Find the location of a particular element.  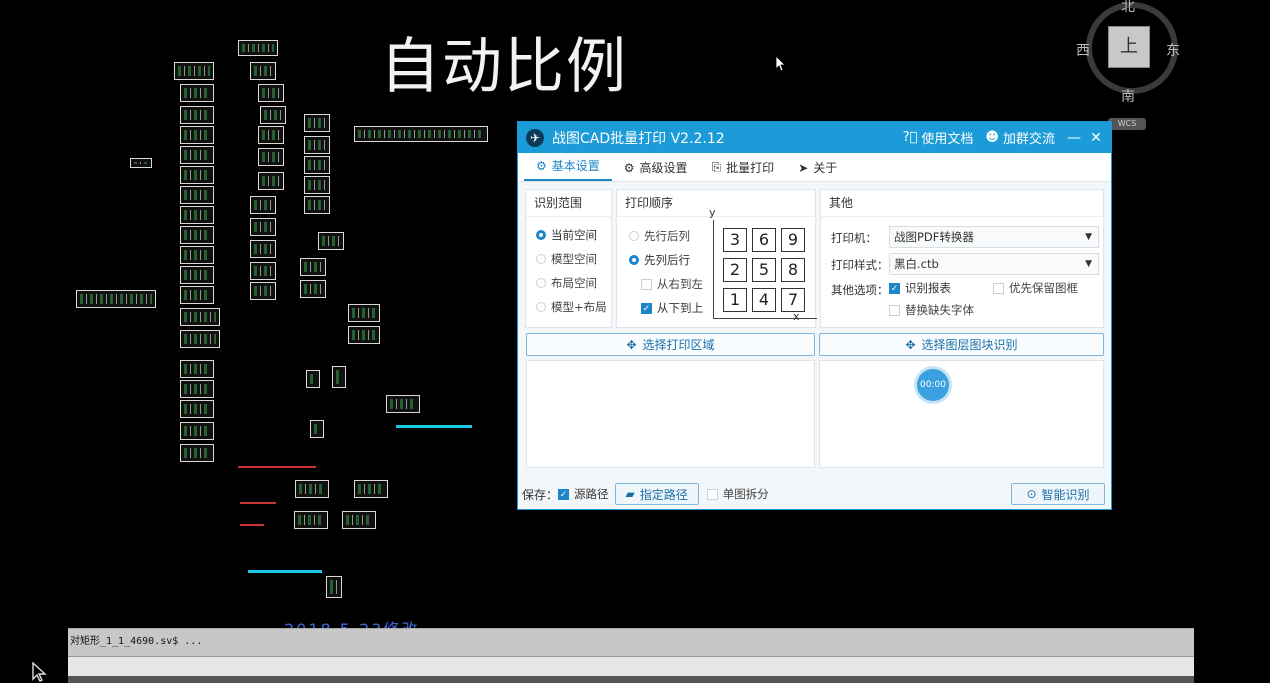

chevron-down-icon: ▼ is located at coordinates (1088, 264).